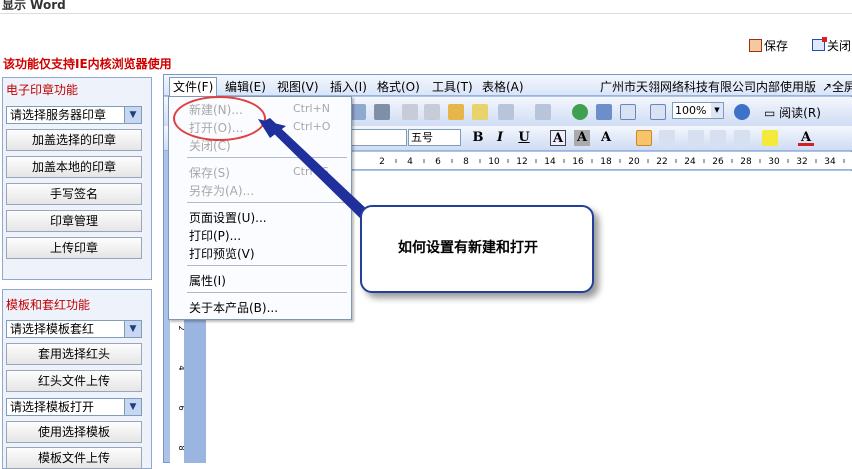  What do you see at coordinates (317, 170) in the screenshot?
I see `arrow-shaft` at bounding box center [317, 170].